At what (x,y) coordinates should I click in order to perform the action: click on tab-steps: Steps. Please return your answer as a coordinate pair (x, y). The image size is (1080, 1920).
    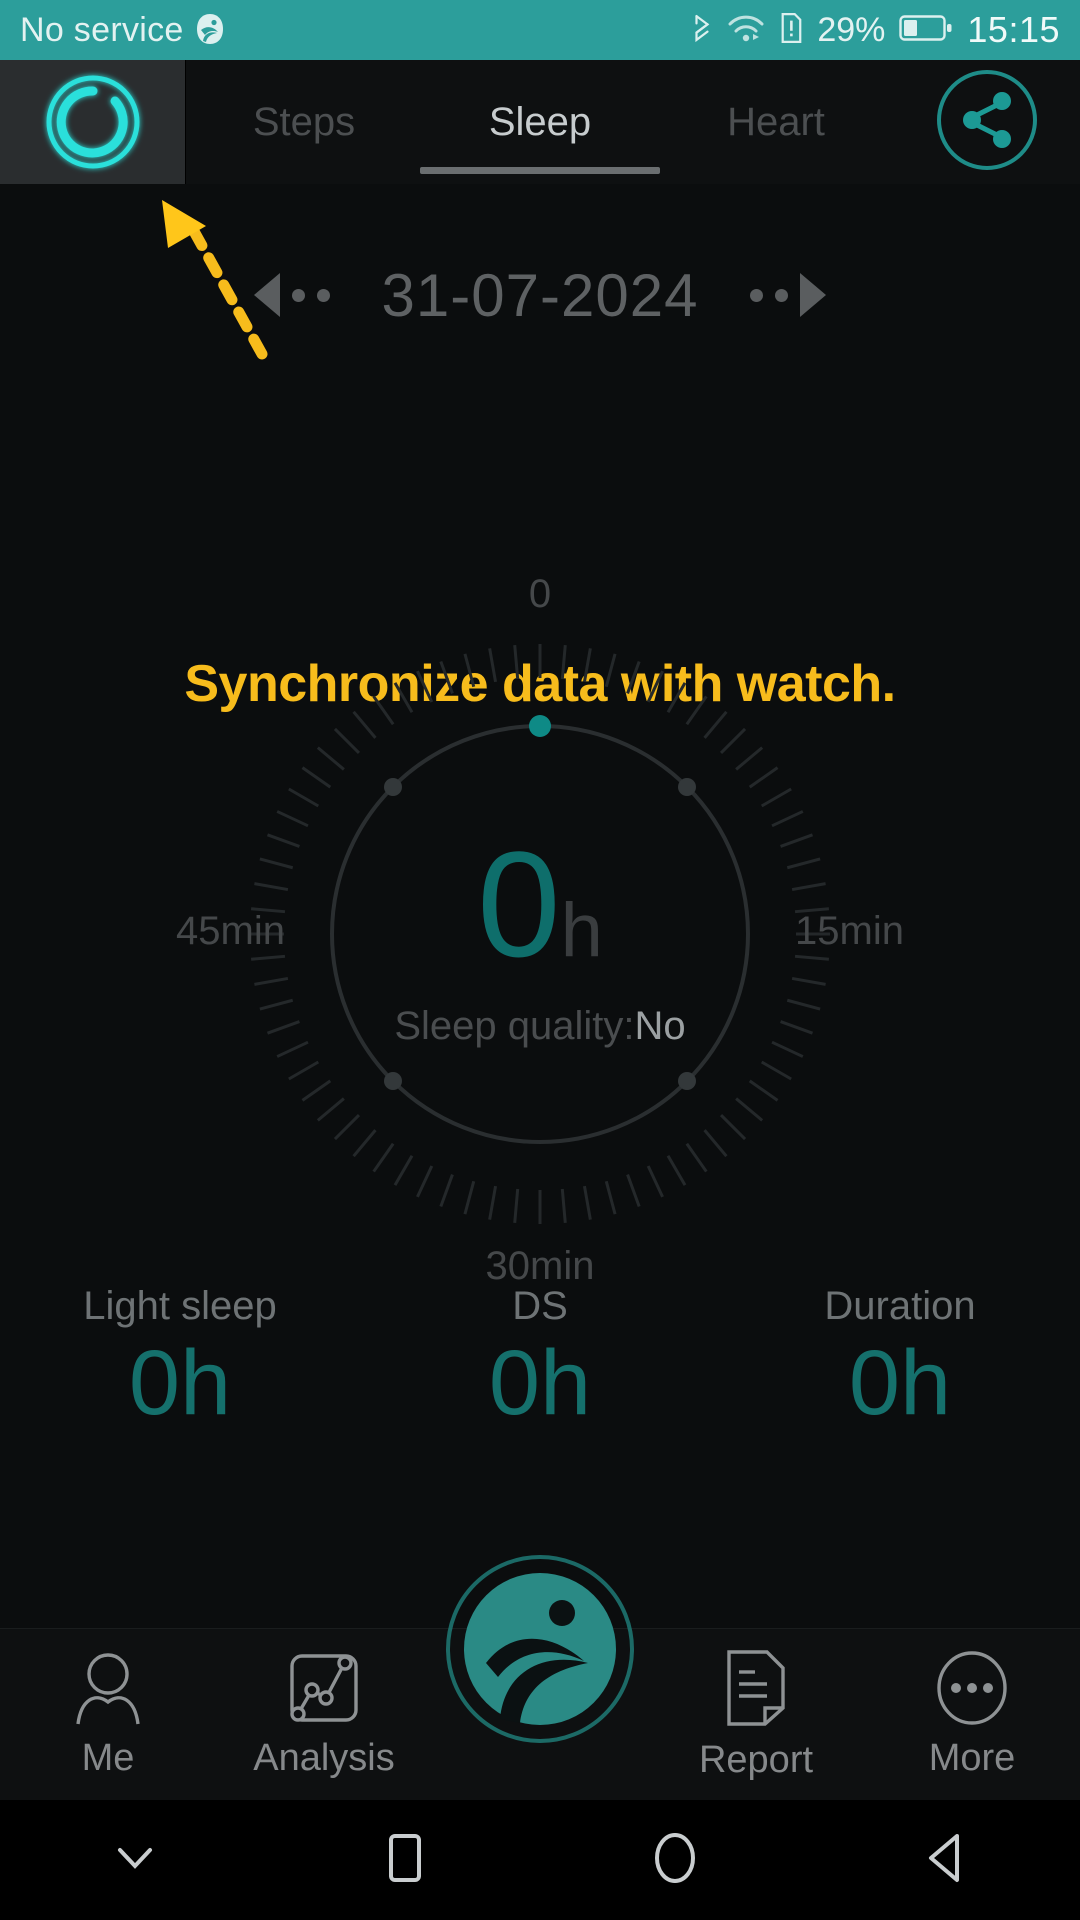
    Looking at the image, I should click on (304, 122).